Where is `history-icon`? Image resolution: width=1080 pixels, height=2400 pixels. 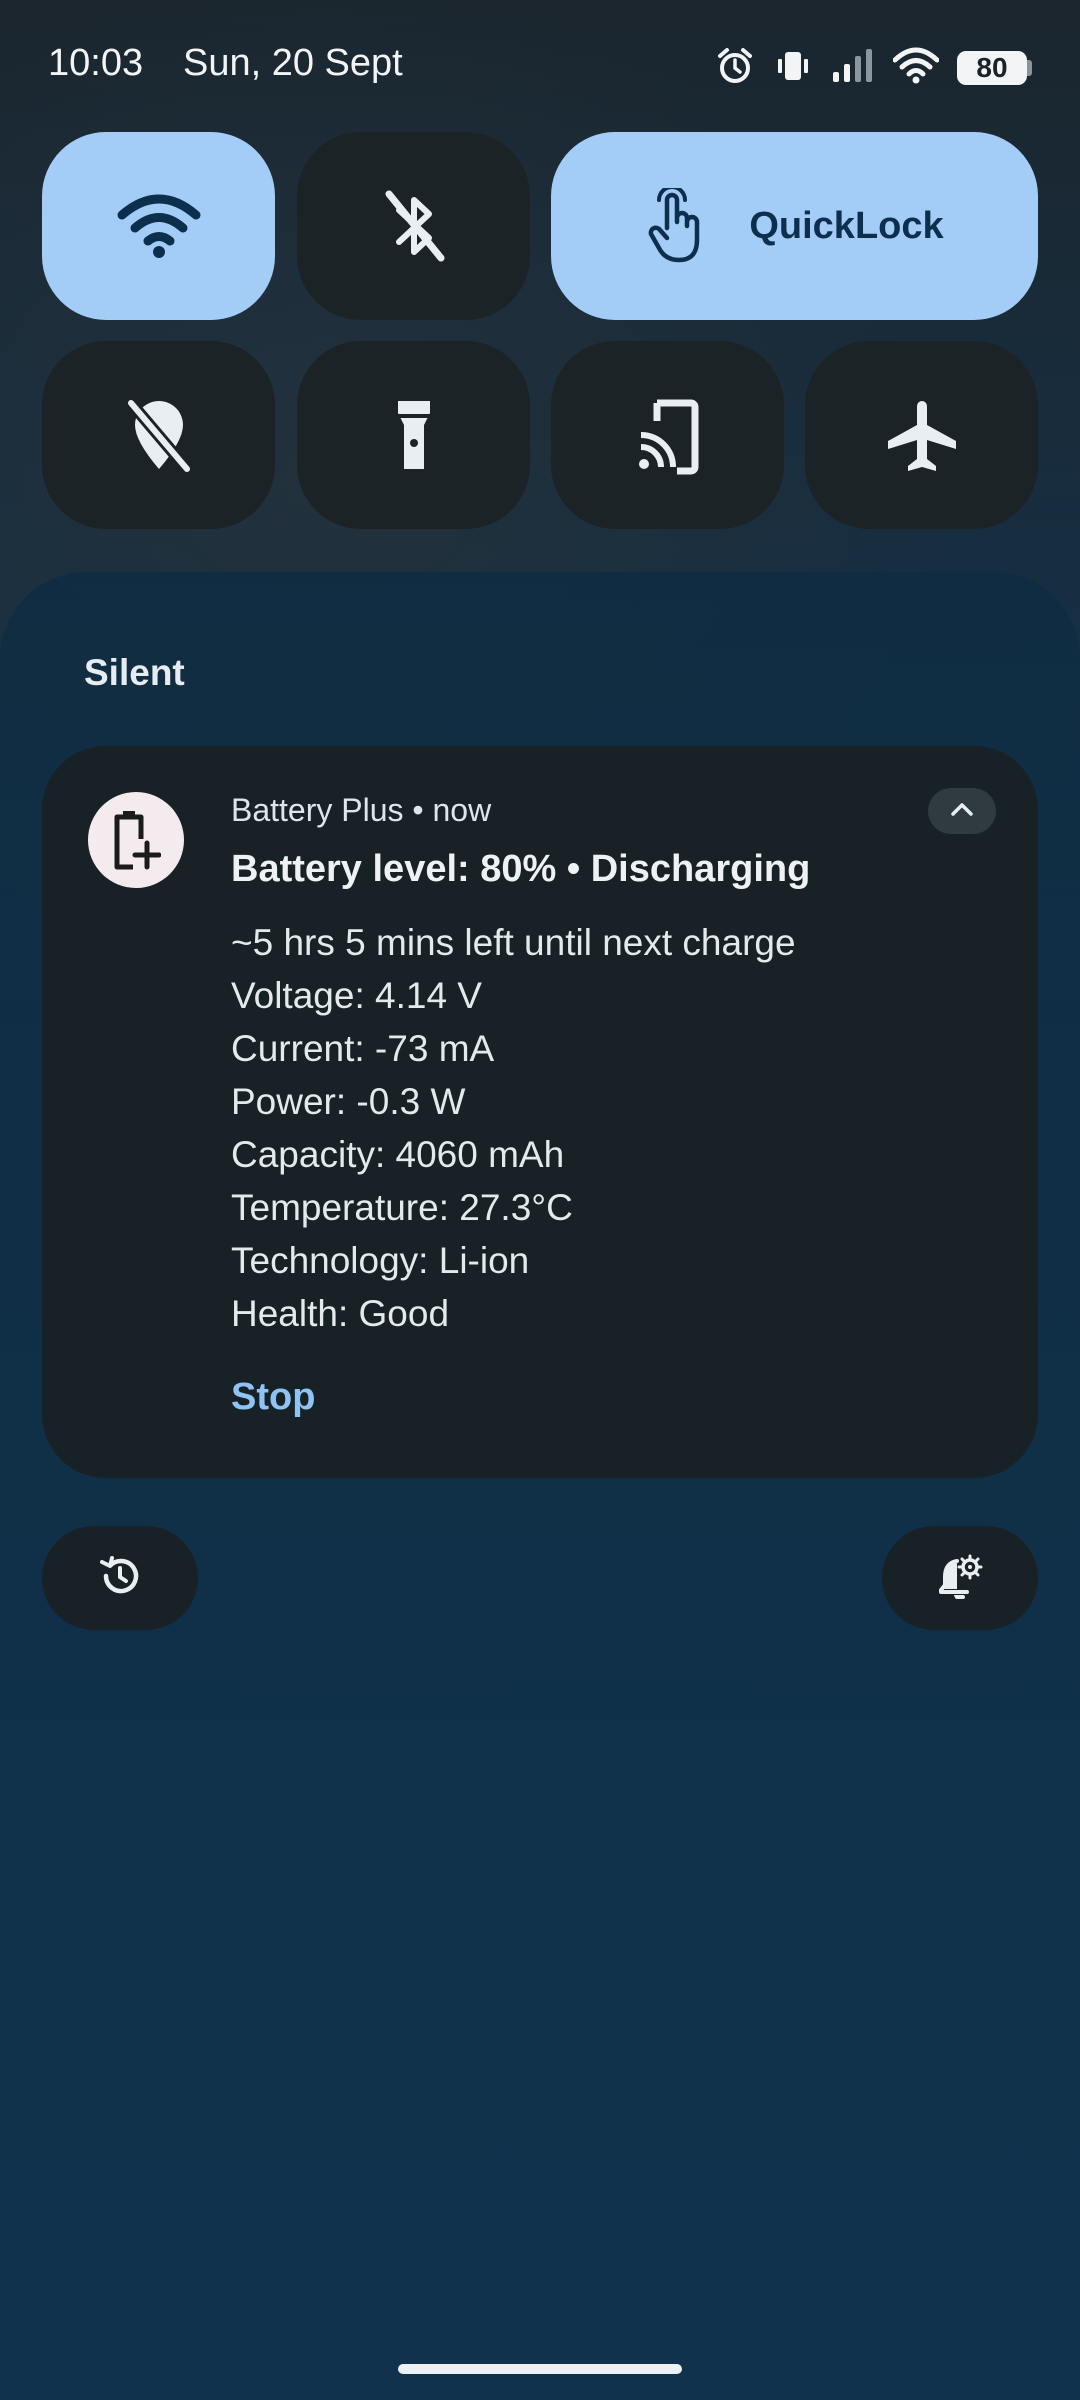
history-icon is located at coordinates (120, 1578).